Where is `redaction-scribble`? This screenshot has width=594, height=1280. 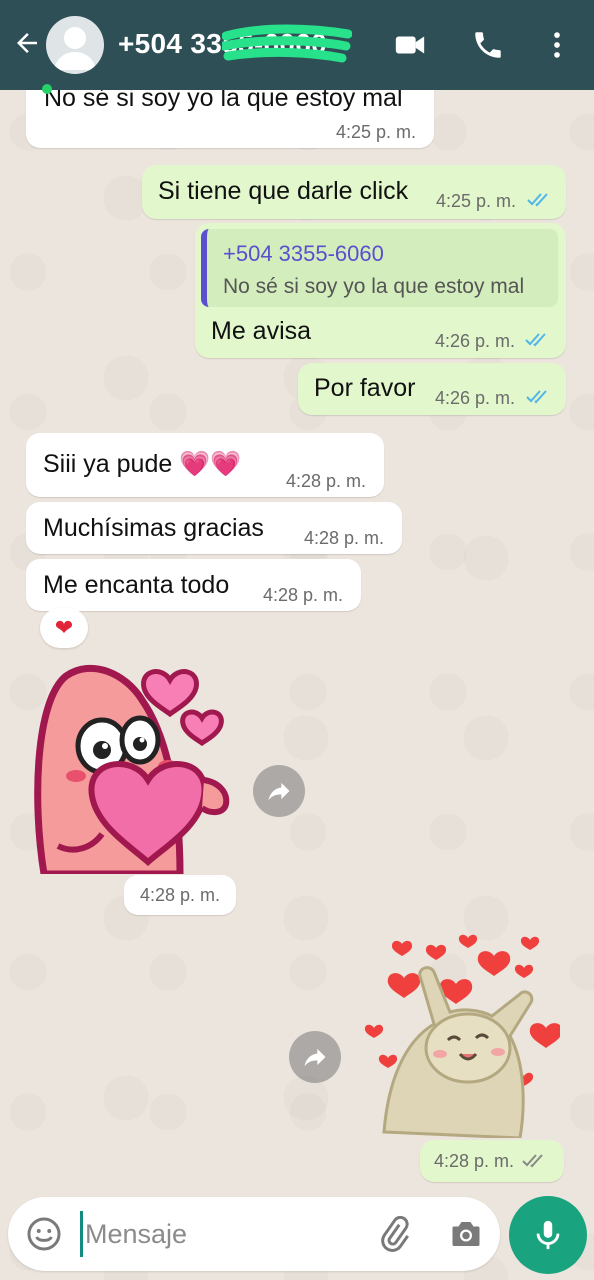
redaction-scribble is located at coordinates (287, 43).